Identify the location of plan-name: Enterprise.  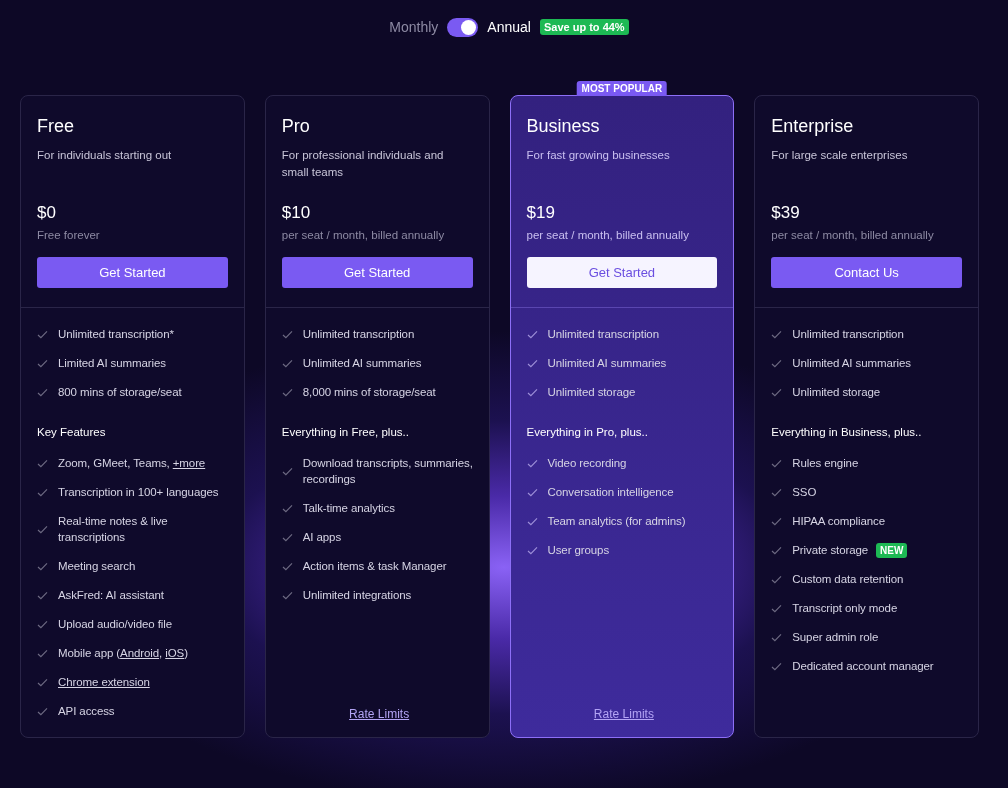
(813, 126).